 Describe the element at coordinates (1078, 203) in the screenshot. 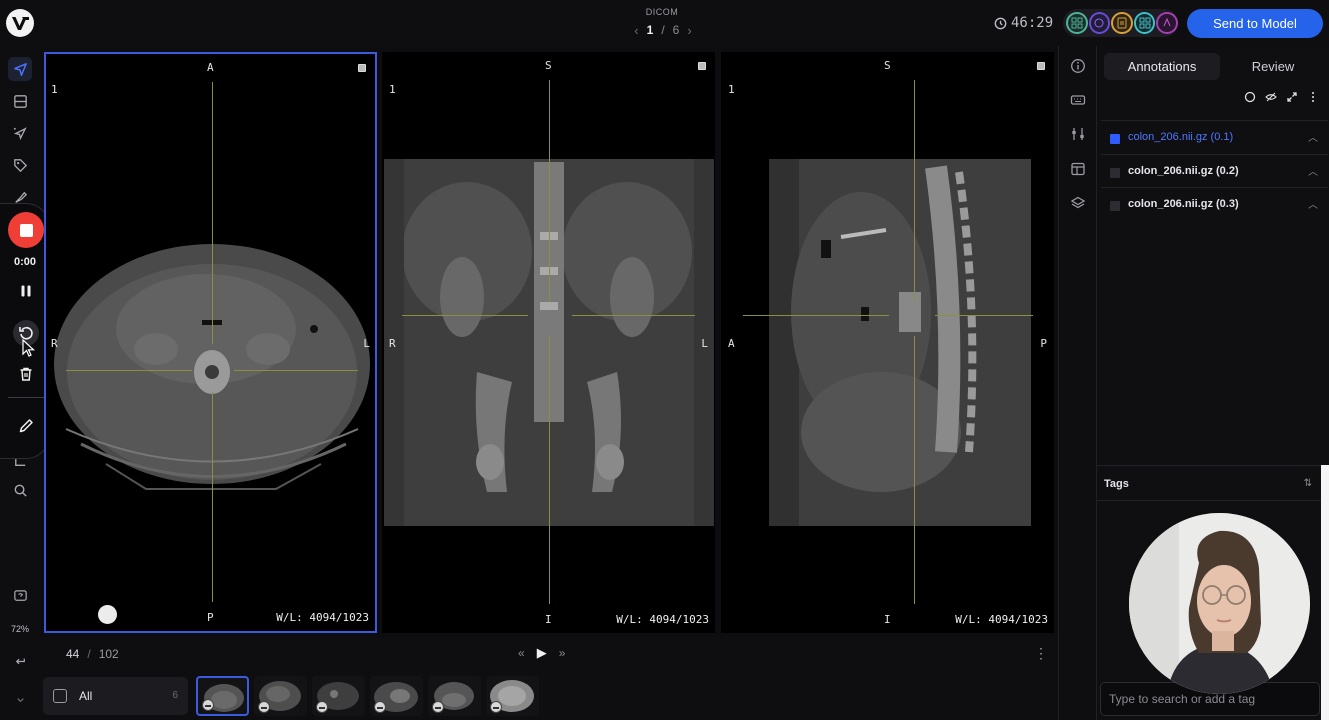

I see `layers-button` at that location.